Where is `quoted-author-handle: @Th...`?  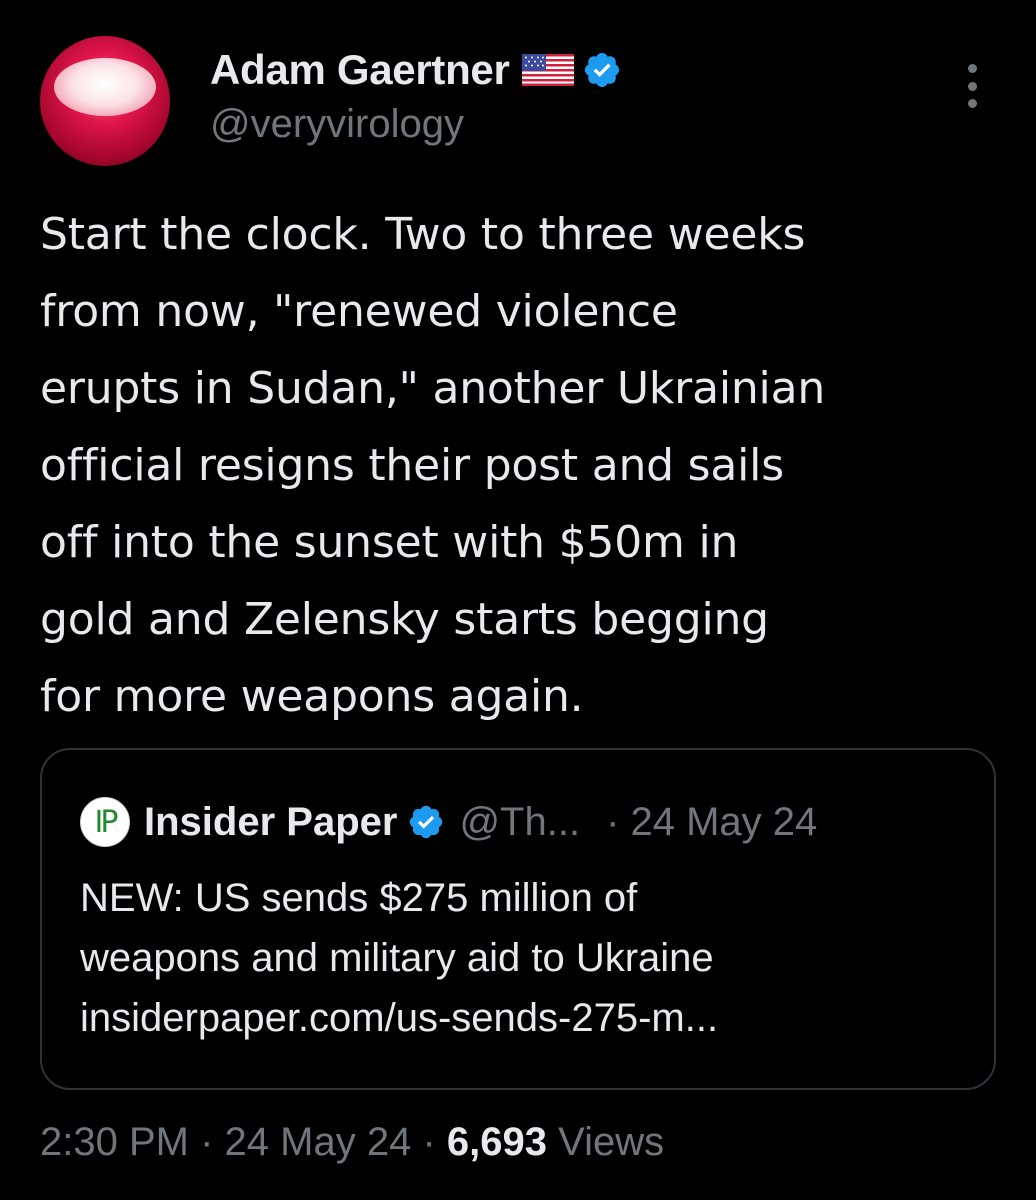 quoted-author-handle: @Th... is located at coordinates (519, 822).